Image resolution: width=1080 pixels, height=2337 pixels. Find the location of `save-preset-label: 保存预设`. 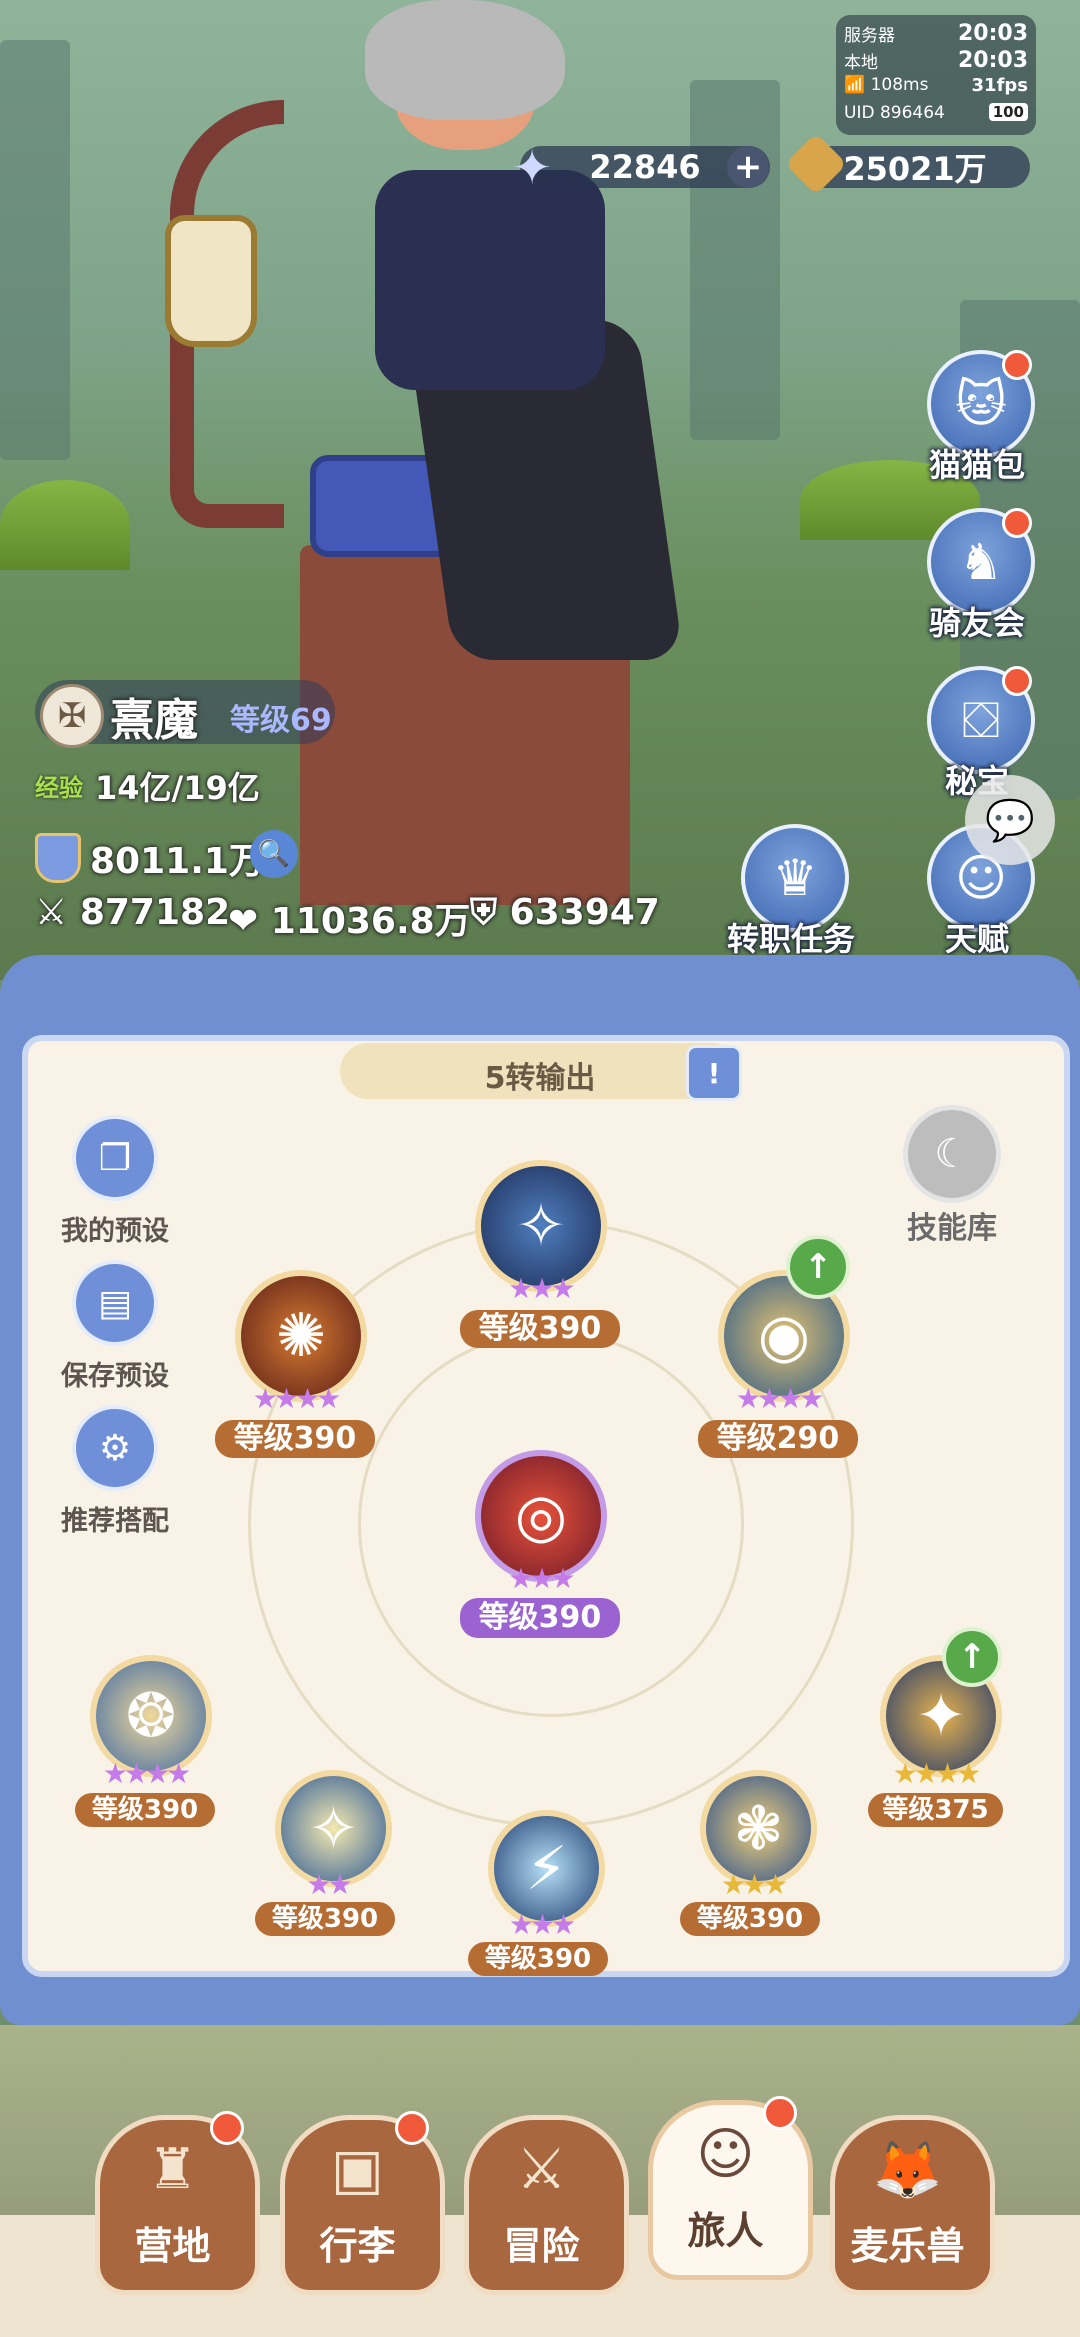

save-preset-label: 保存预设 is located at coordinates (115, 1376).